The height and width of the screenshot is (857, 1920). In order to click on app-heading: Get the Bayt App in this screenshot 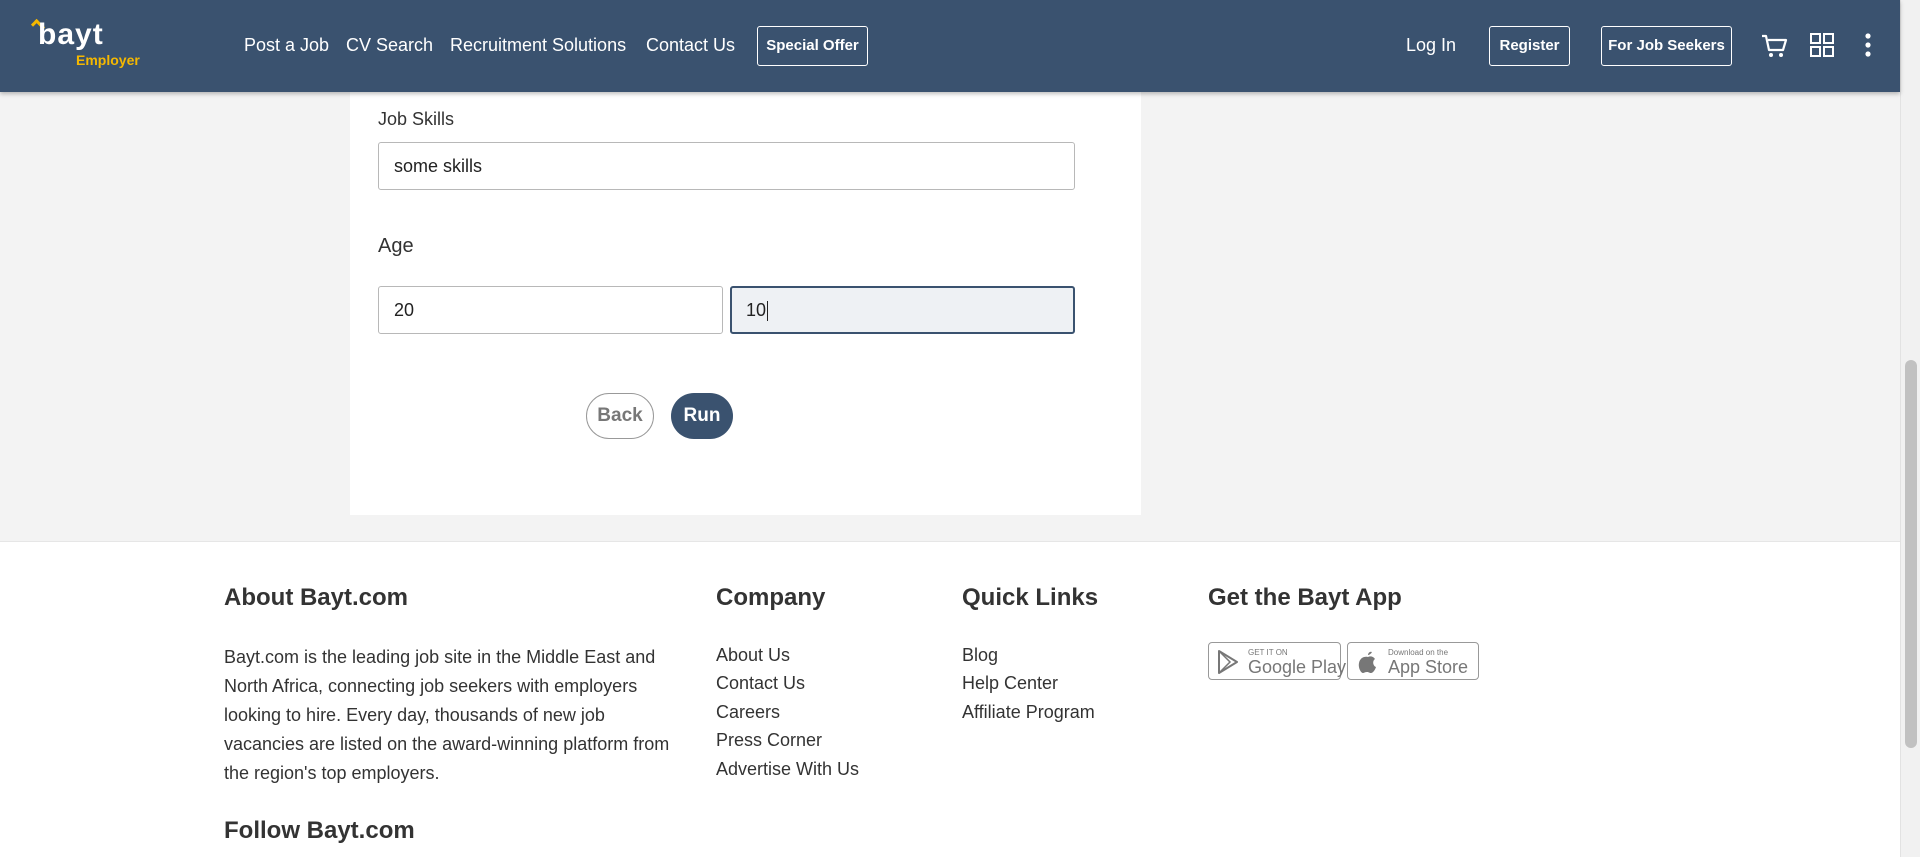, I will do `click(1305, 597)`.